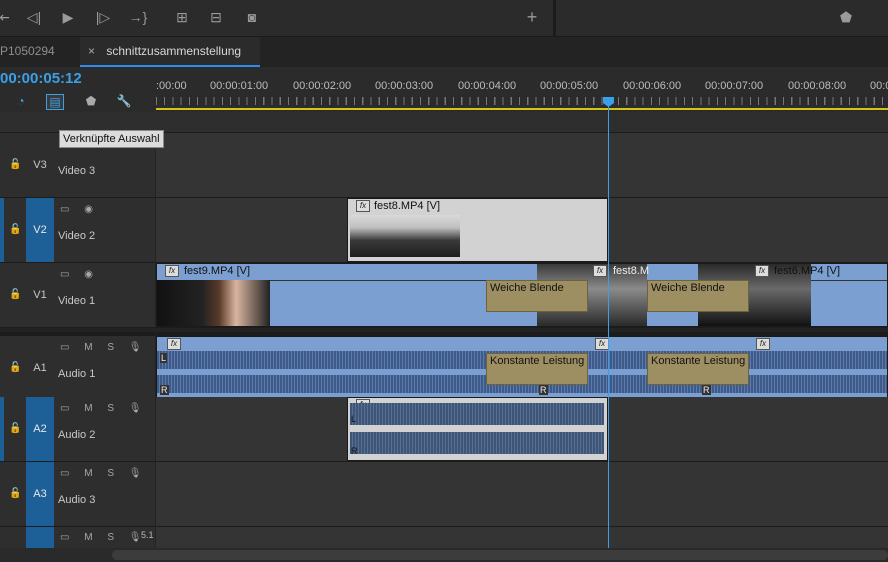 This screenshot has width=888, height=562. What do you see at coordinates (21, 101) in the screenshot?
I see `snap-icon: ◔` at bounding box center [21, 101].